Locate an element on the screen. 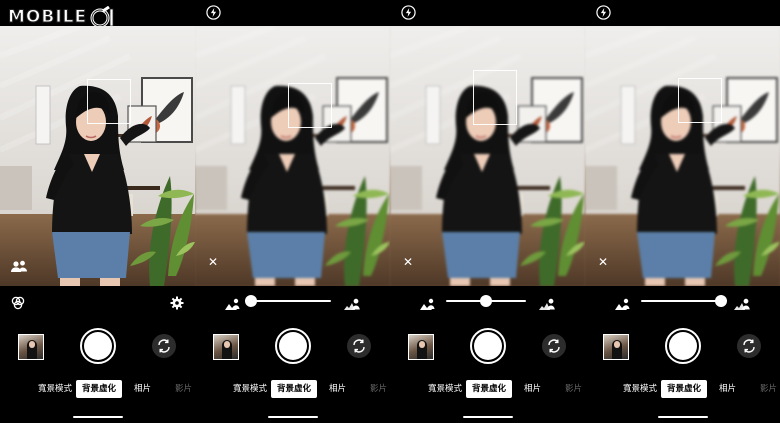 This screenshot has height=423, width=780. people-portrait-icon is located at coordinates (19, 265).